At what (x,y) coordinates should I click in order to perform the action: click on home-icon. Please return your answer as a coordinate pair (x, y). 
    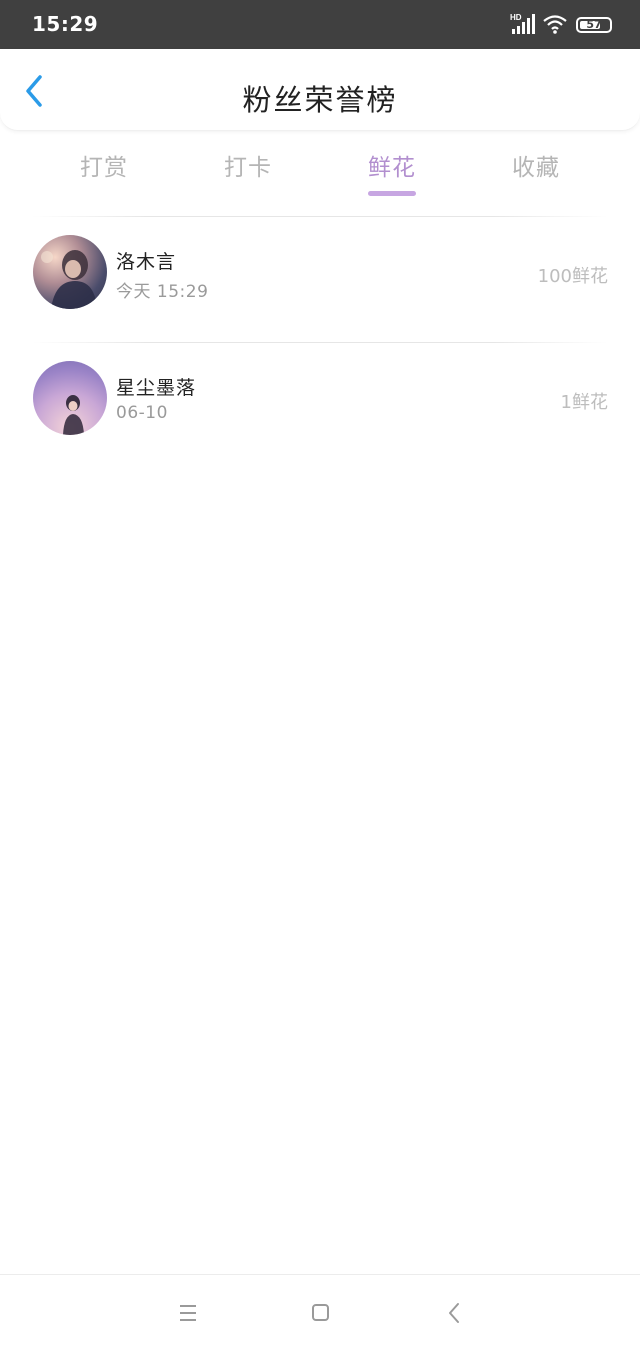
    Looking at the image, I should click on (320, 1313).